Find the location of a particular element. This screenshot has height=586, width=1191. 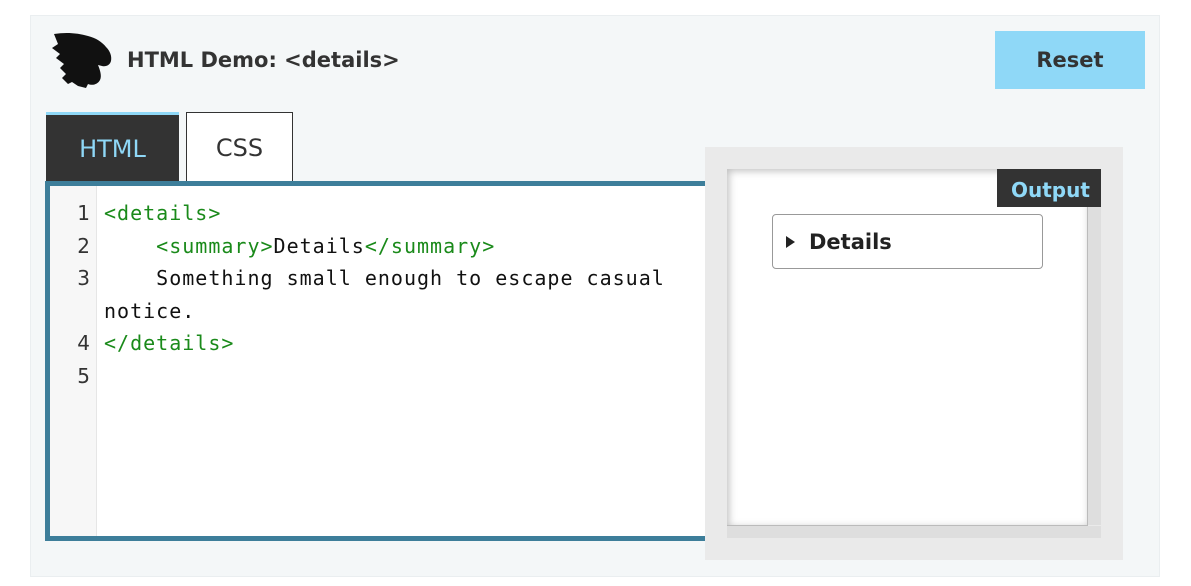

code-tag: <details> is located at coordinates (163, 213).